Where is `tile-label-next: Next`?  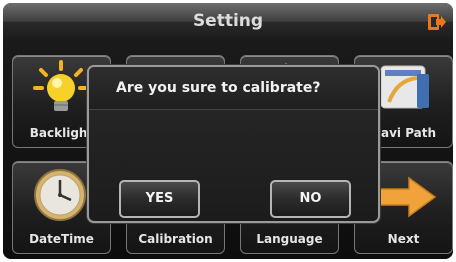
tile-label-next: Next is located at coordinates (403, 239).